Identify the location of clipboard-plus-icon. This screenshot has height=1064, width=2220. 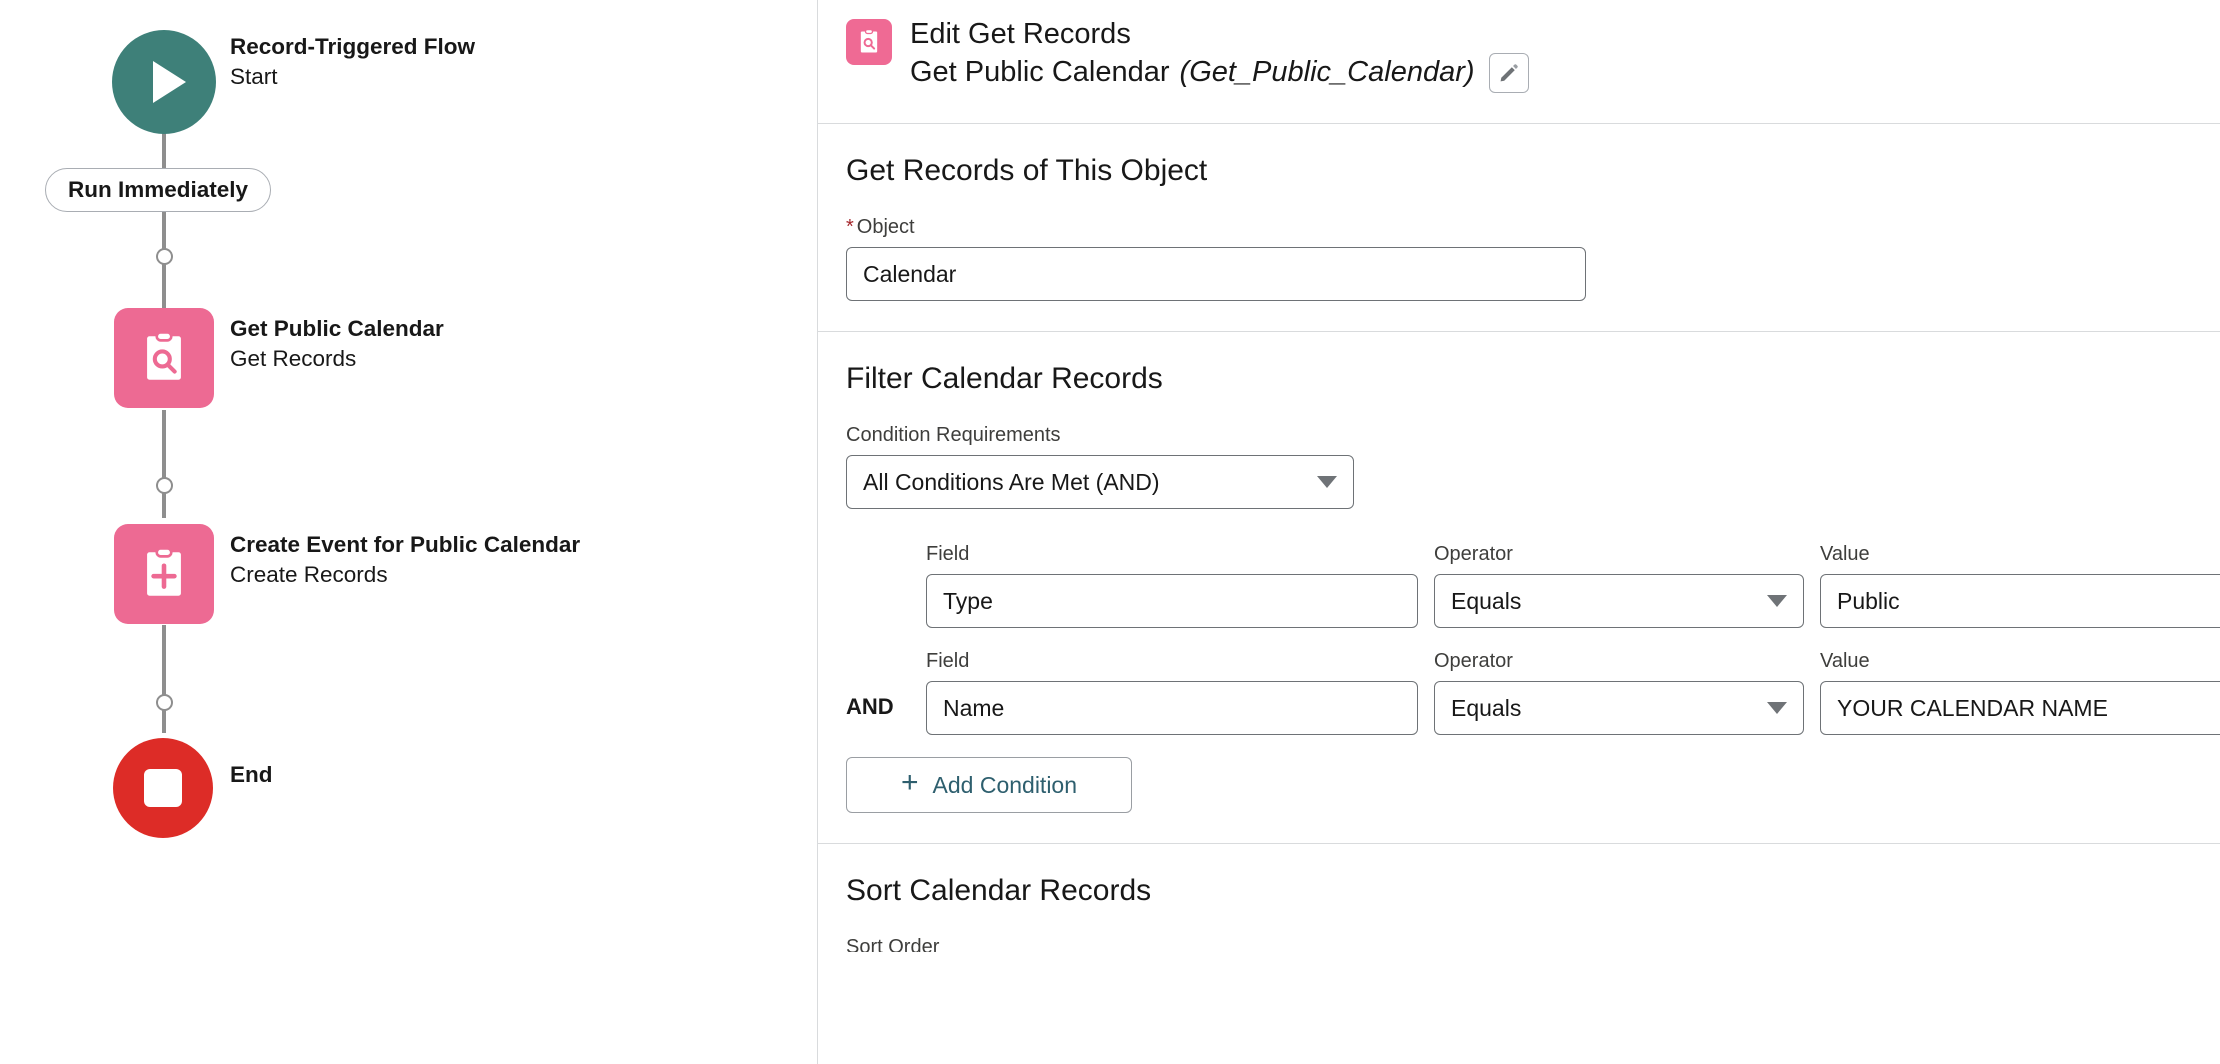
(164, 571).